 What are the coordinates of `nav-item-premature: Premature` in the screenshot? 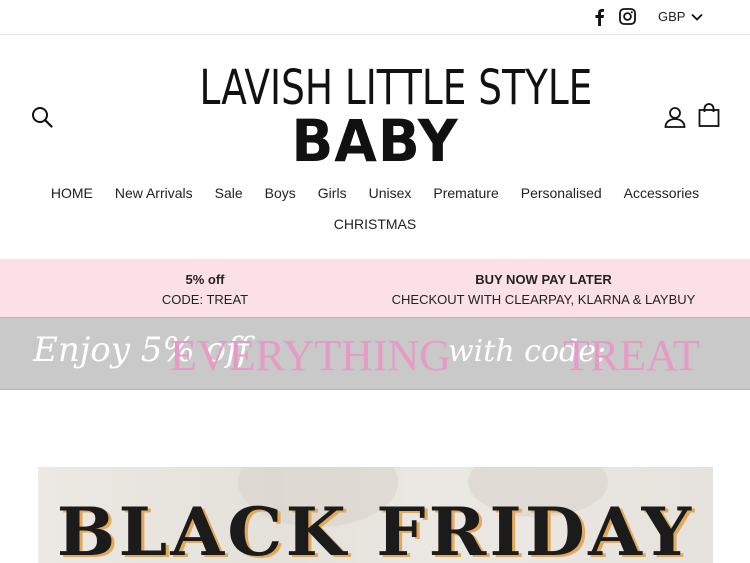 It's located at (465, 195).